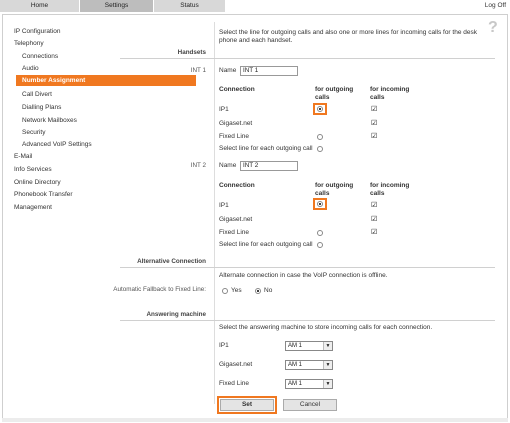 This screenshot has width=510, height=423. What do you see at coordinates (234, 136) in the screenshot?
I see `int1-row-fixed: Fixed Line` at bounding box center [234, 136].